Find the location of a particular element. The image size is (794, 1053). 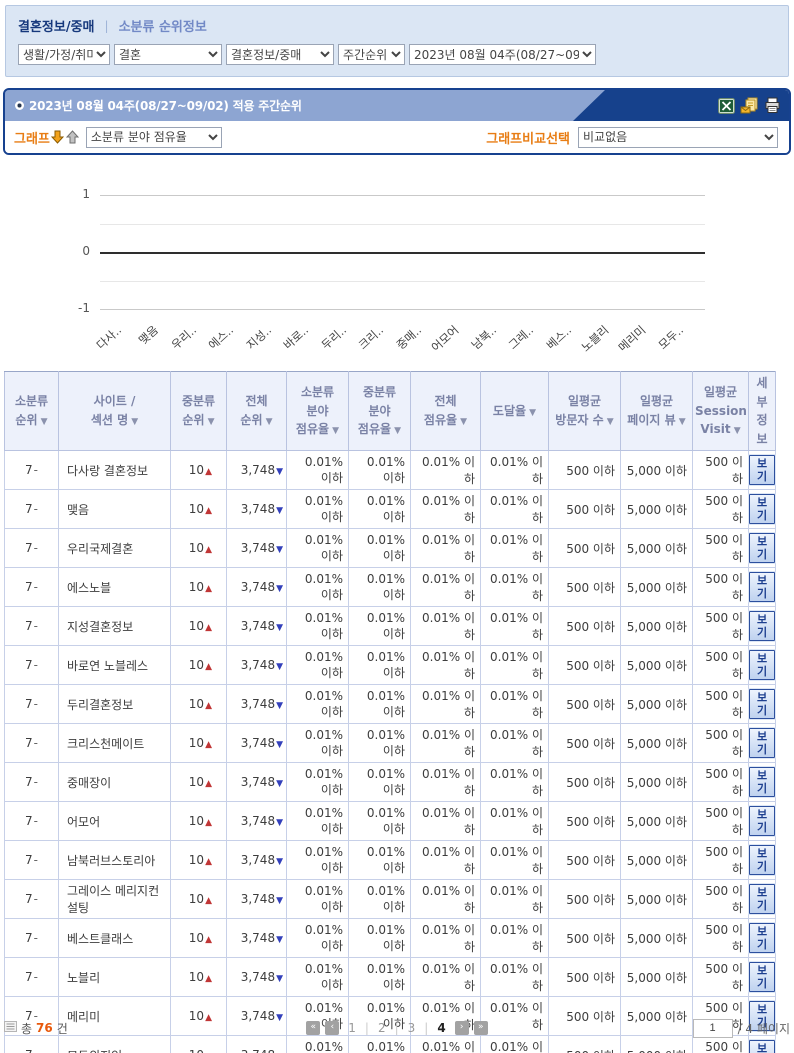

cell-site-name: 다사랑 결혼정보 is located at coordinates (114, 470).